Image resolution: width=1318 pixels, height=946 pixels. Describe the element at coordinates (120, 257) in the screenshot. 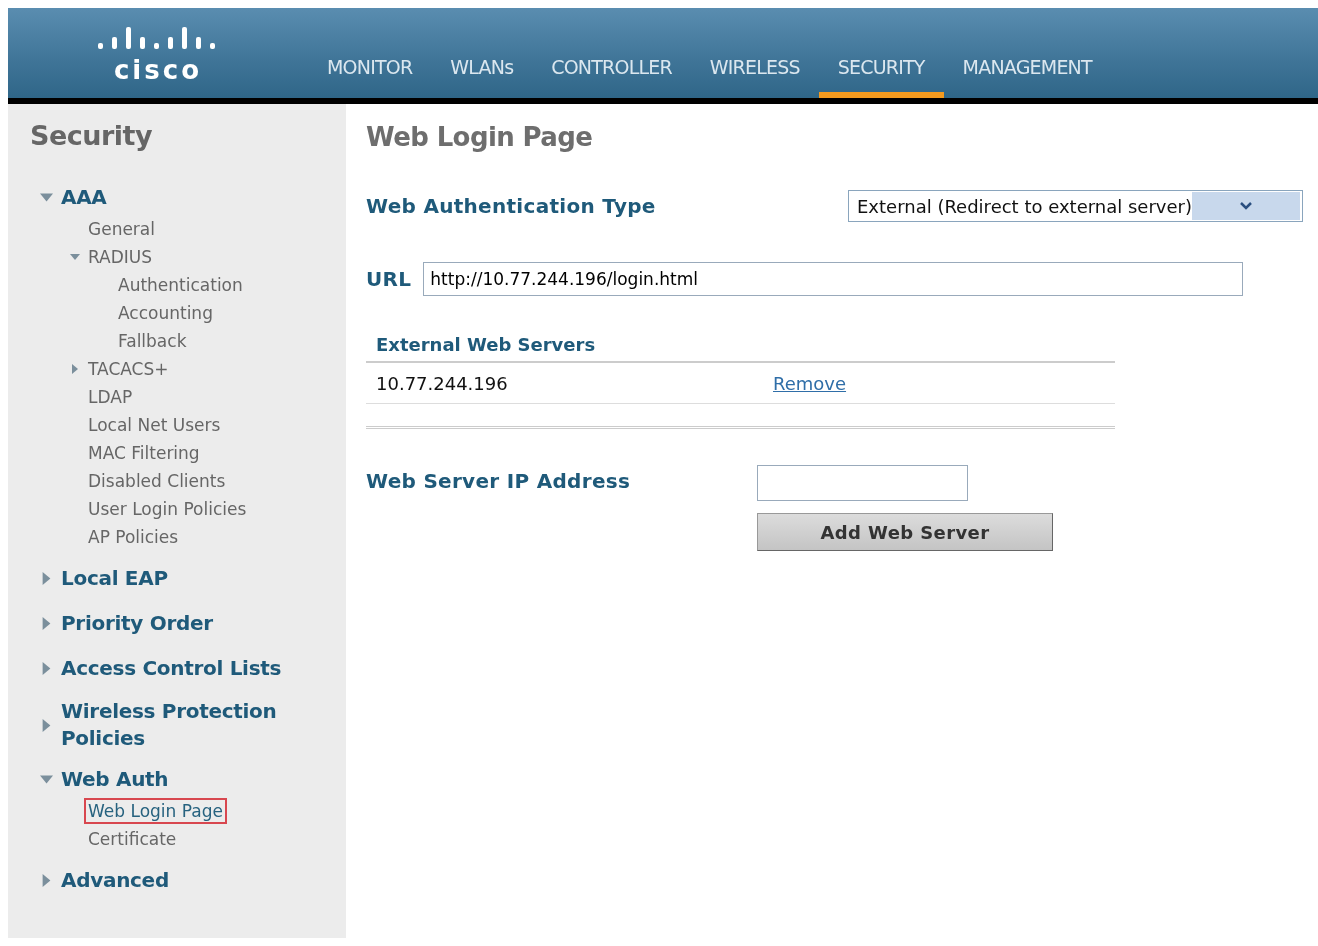

I see `nav-link: RADIUS` at that location.